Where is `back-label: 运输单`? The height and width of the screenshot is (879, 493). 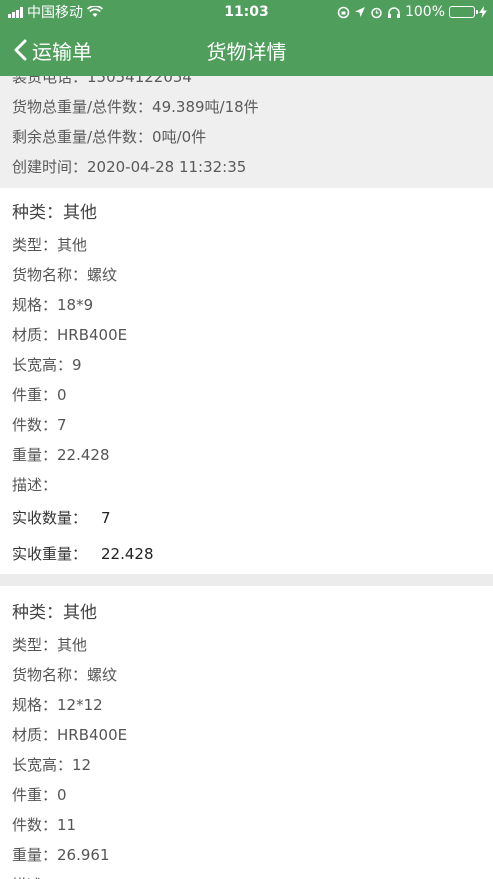 back-label: 运输单 is located at coordinates (62, 51).